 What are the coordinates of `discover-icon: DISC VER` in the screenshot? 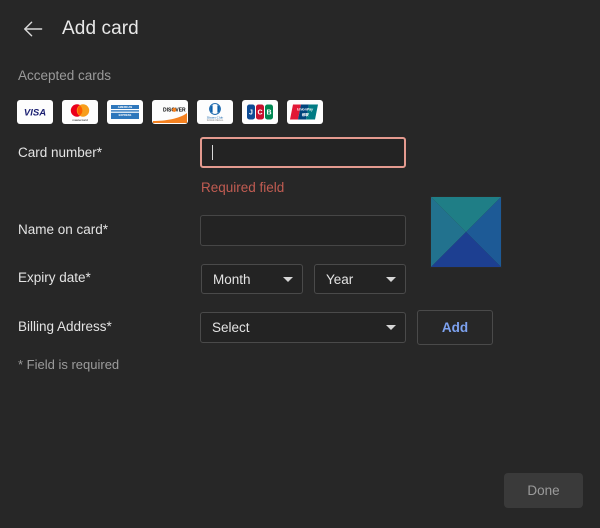 It's located at (170, 112).